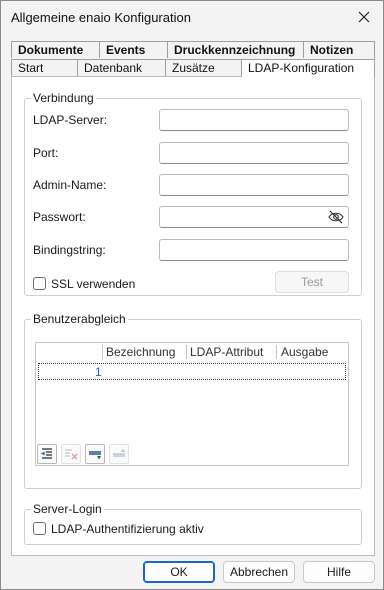  I want to click on title-bar: Allgemeine enaio Konfiguration, so click(192, 17).